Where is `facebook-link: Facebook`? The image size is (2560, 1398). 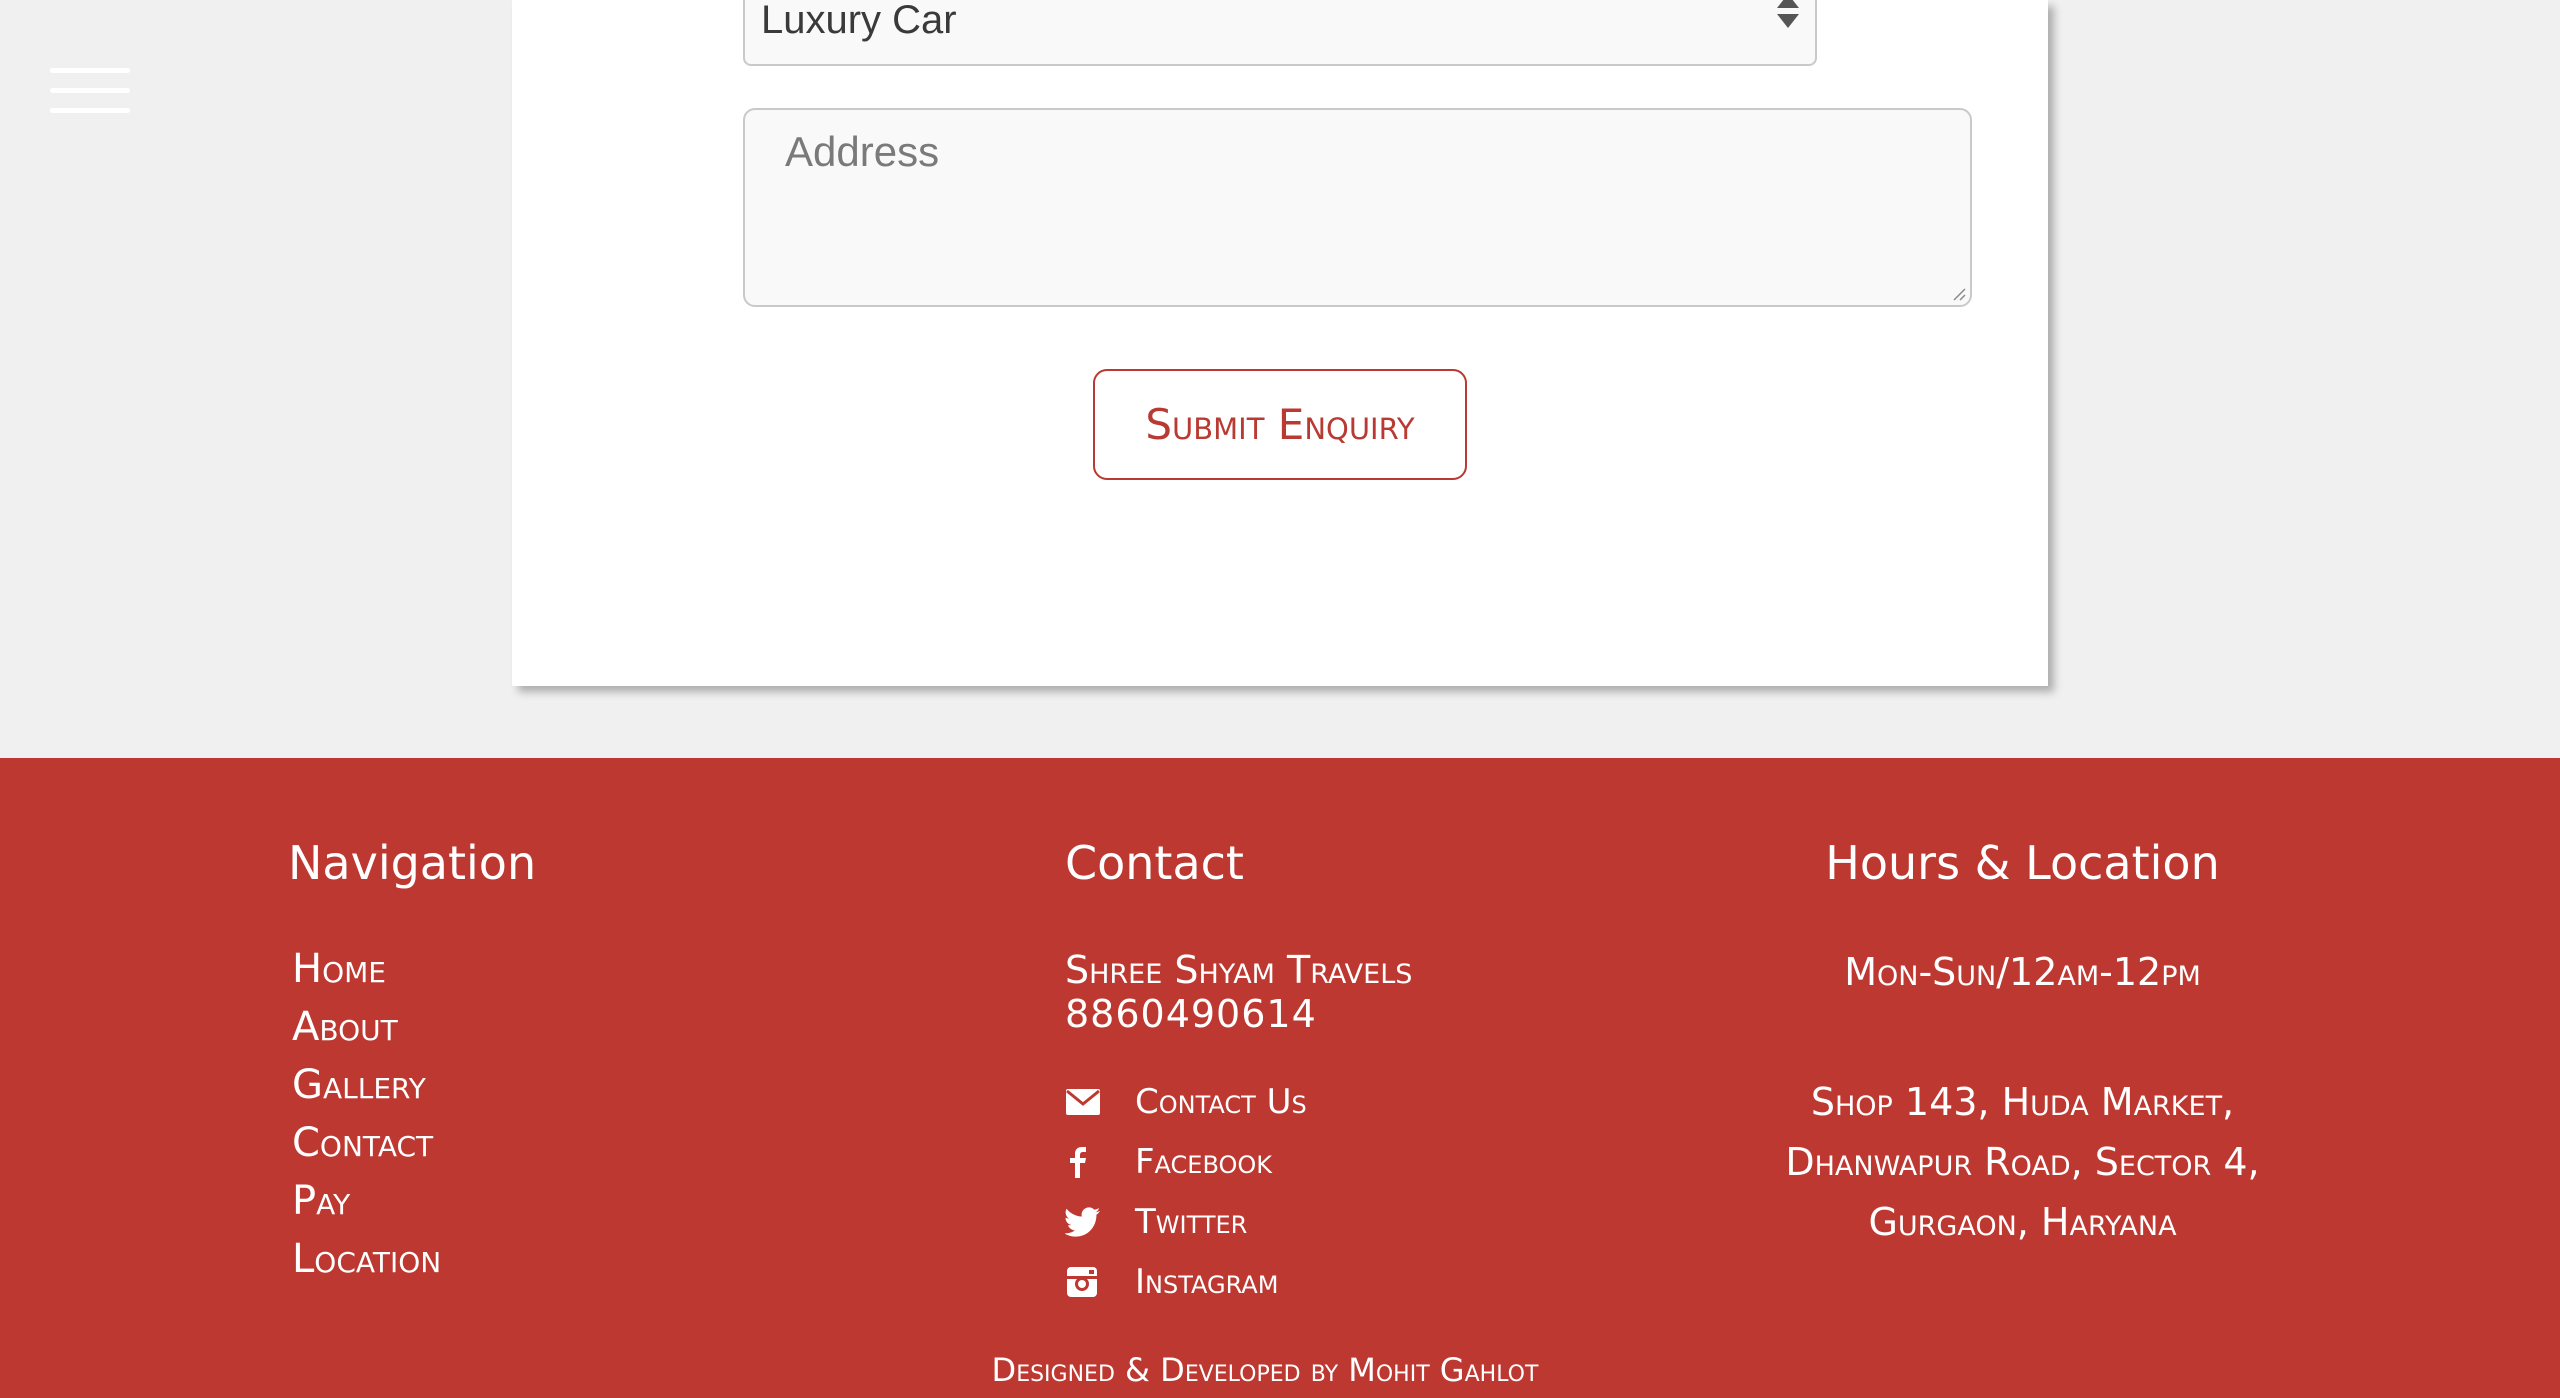
facebook-link: Facebook is located at coordinates (1186, 1162).